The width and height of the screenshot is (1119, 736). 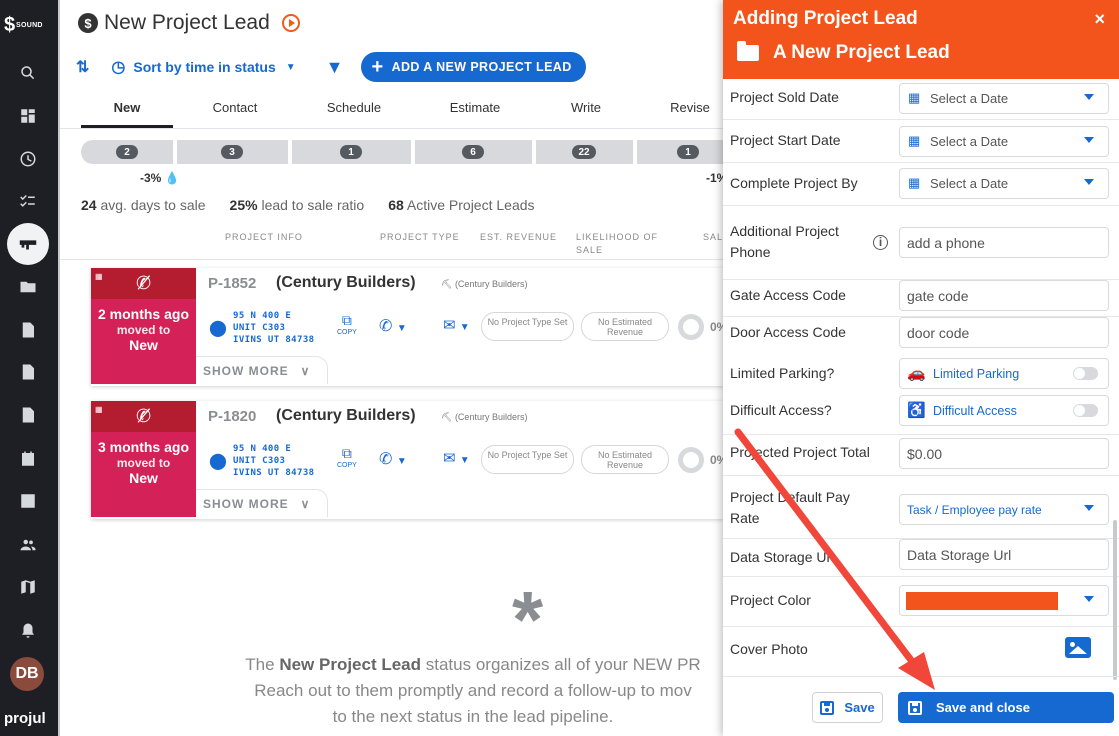 What do you see at coordinates (880, 242) in the screenshot?
I see `info-icon: i` at bounding box center [880, 242].